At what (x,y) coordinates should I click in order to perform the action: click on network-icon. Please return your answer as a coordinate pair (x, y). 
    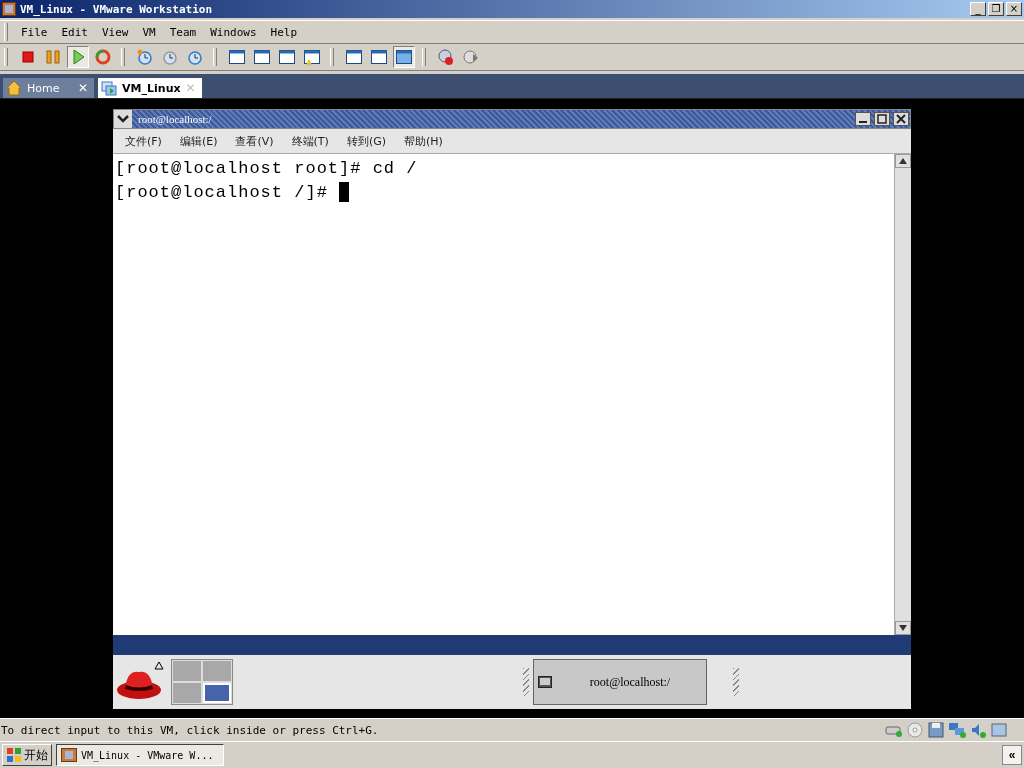
    Looking at the image, I should click on (957, 730).